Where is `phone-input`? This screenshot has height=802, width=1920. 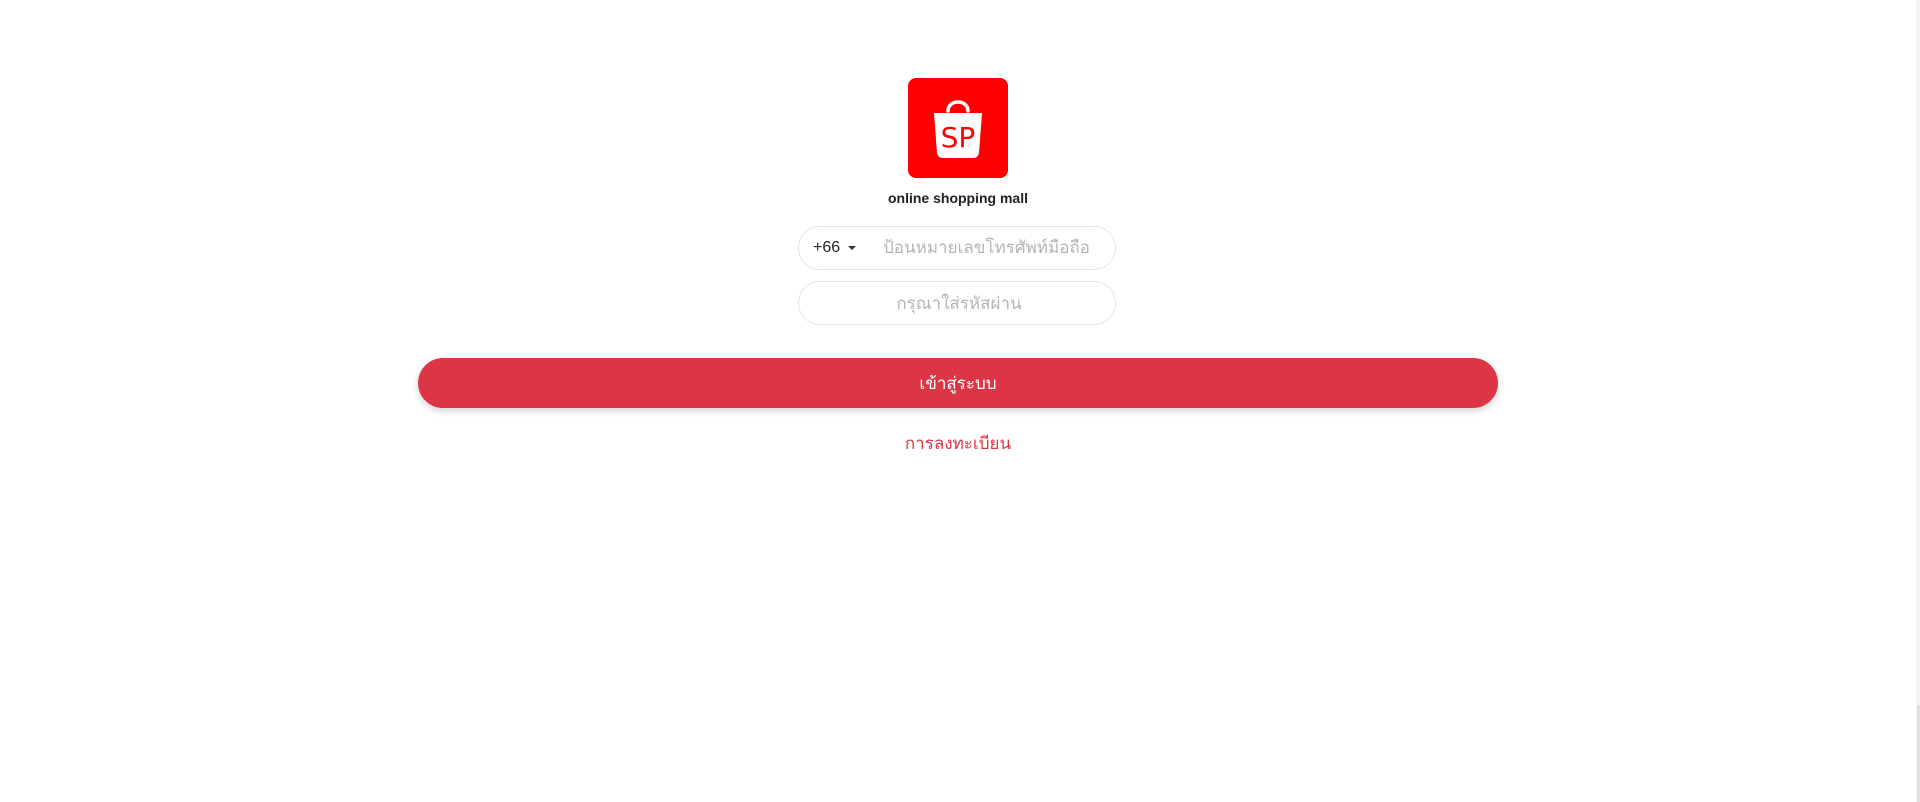 phone-input is located at coordinates (993, 248).